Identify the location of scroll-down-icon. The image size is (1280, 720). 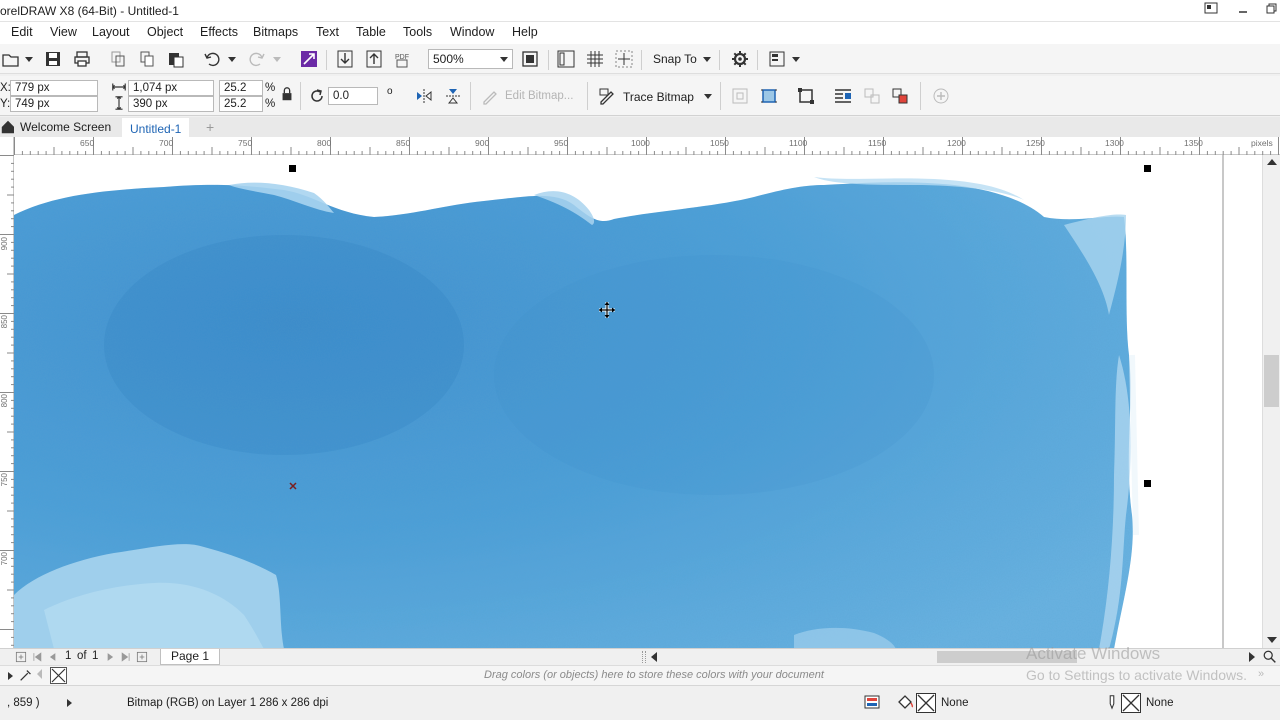
(1272, 640).